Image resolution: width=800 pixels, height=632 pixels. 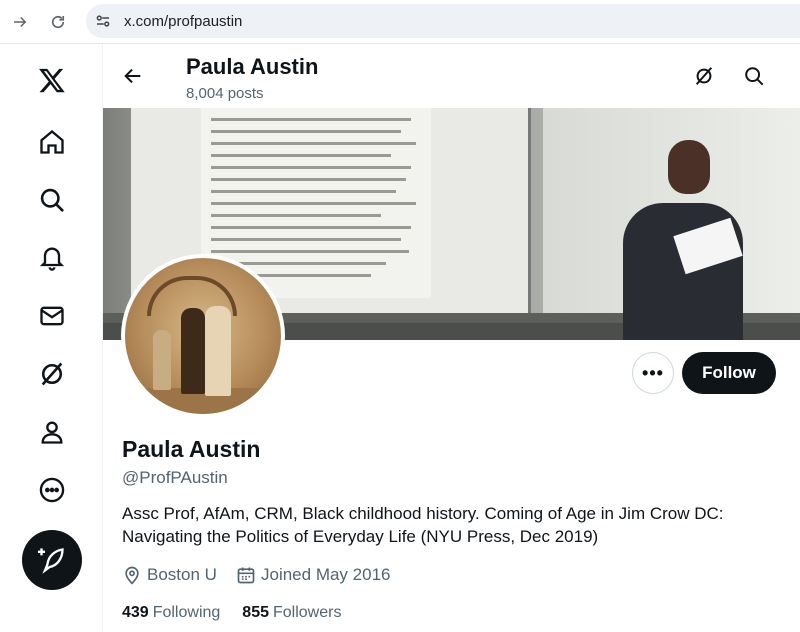 What do you see at coordinates (103, 21) in the screenshot?
I see `site-settings-icon` at bounding box center [103, 21].